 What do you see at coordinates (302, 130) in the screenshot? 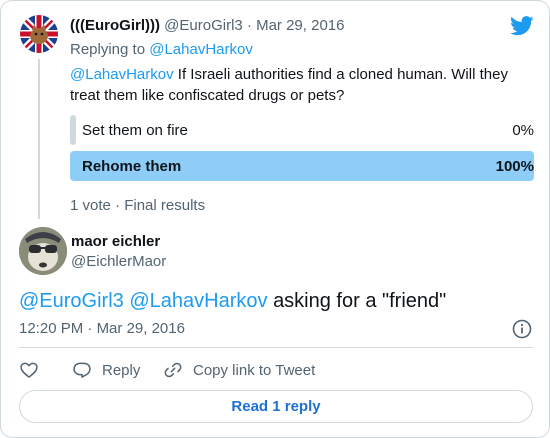
I see `poll-option-1: Set them on fire 0%` at bounding box center [302, 130].